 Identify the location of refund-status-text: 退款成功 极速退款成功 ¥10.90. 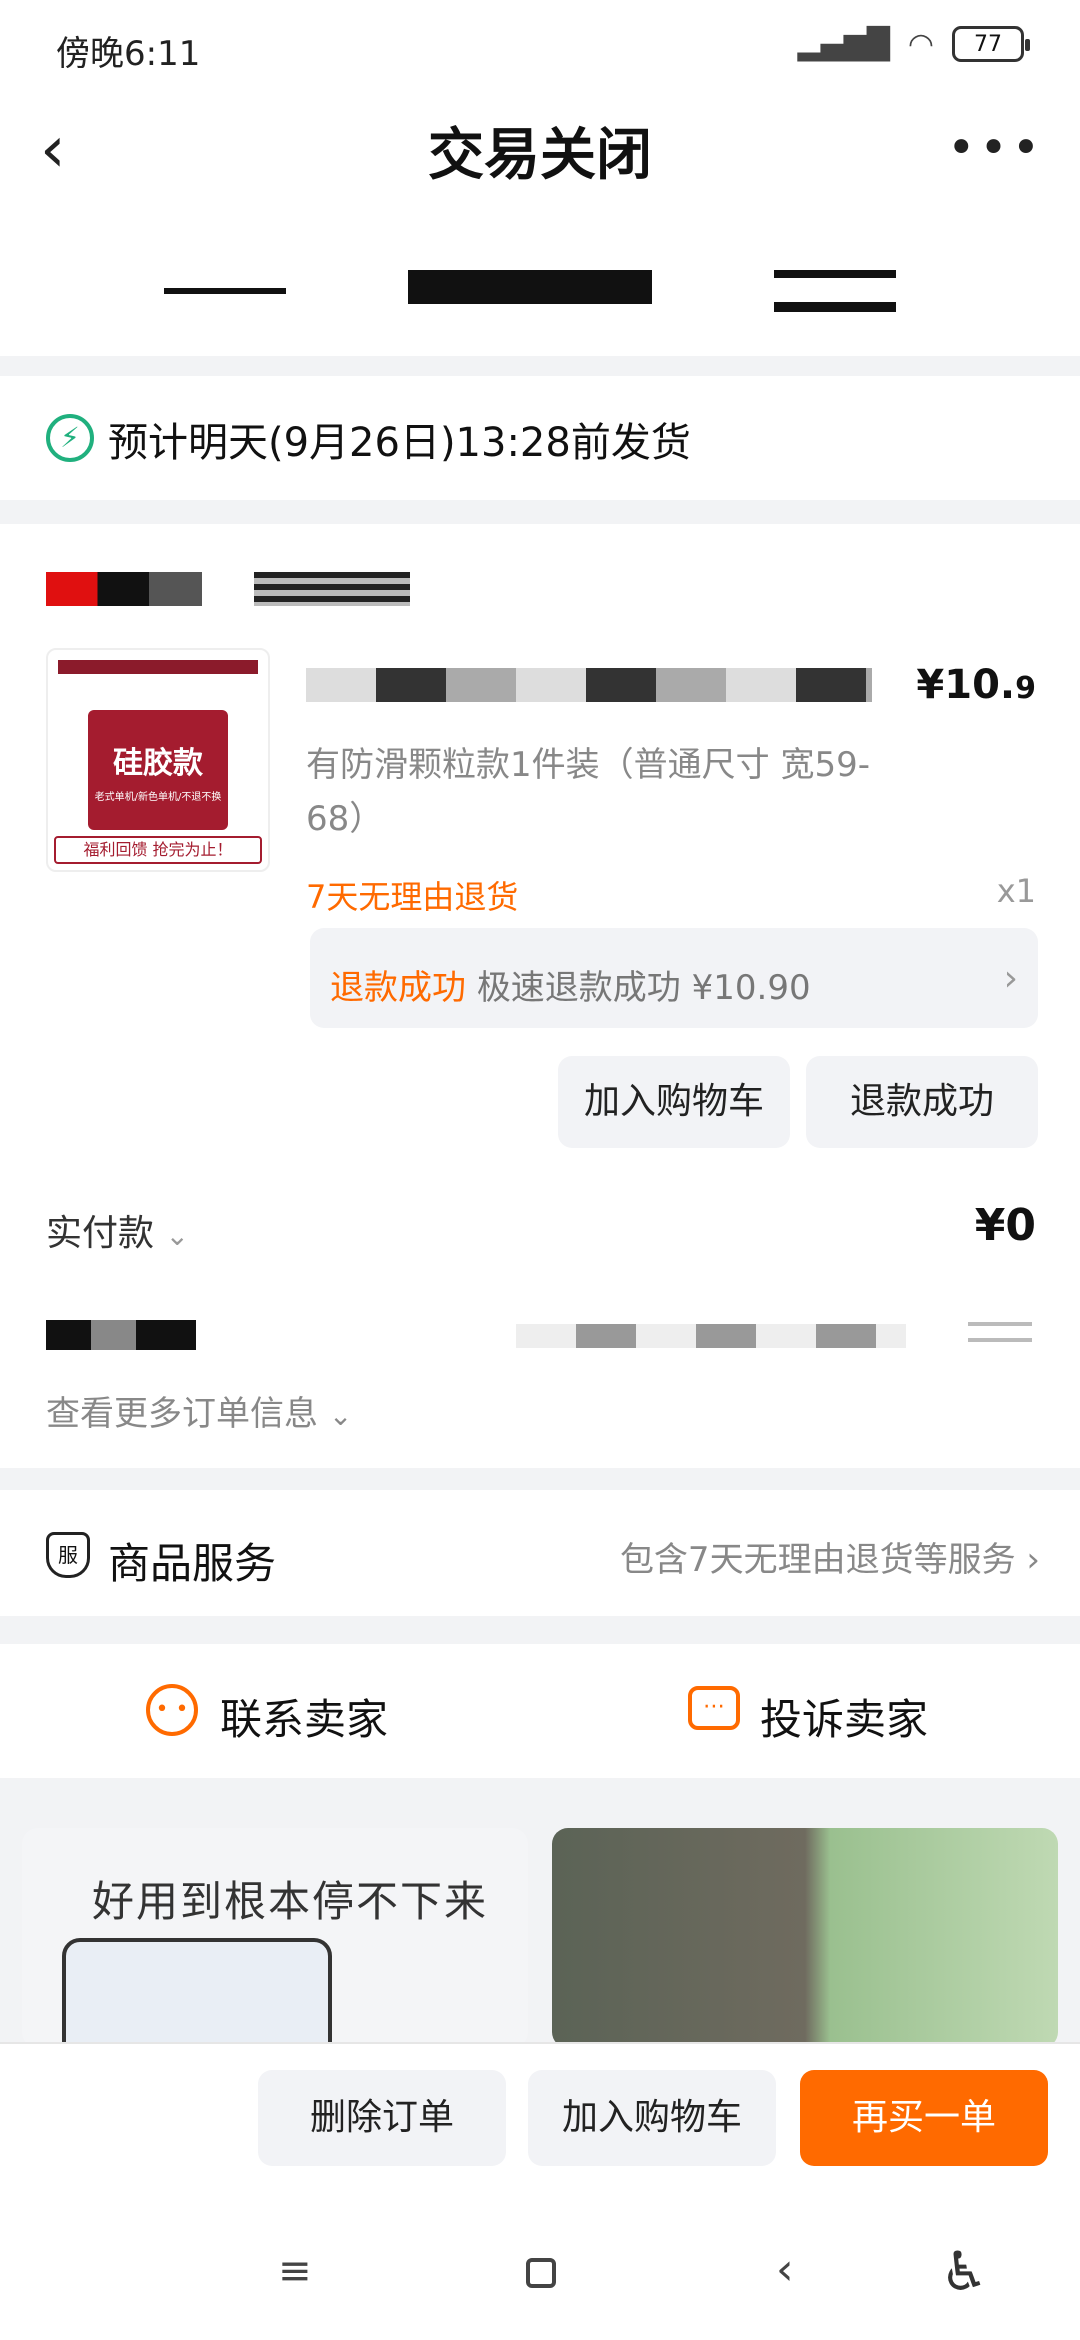
(570, 984).